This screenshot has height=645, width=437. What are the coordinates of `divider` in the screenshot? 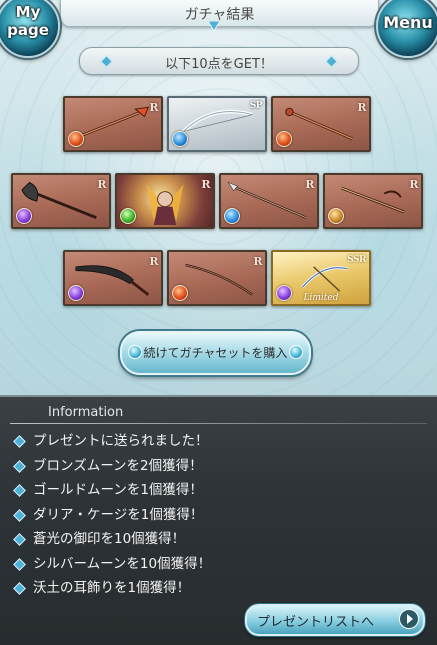 It's located at (218, 423).